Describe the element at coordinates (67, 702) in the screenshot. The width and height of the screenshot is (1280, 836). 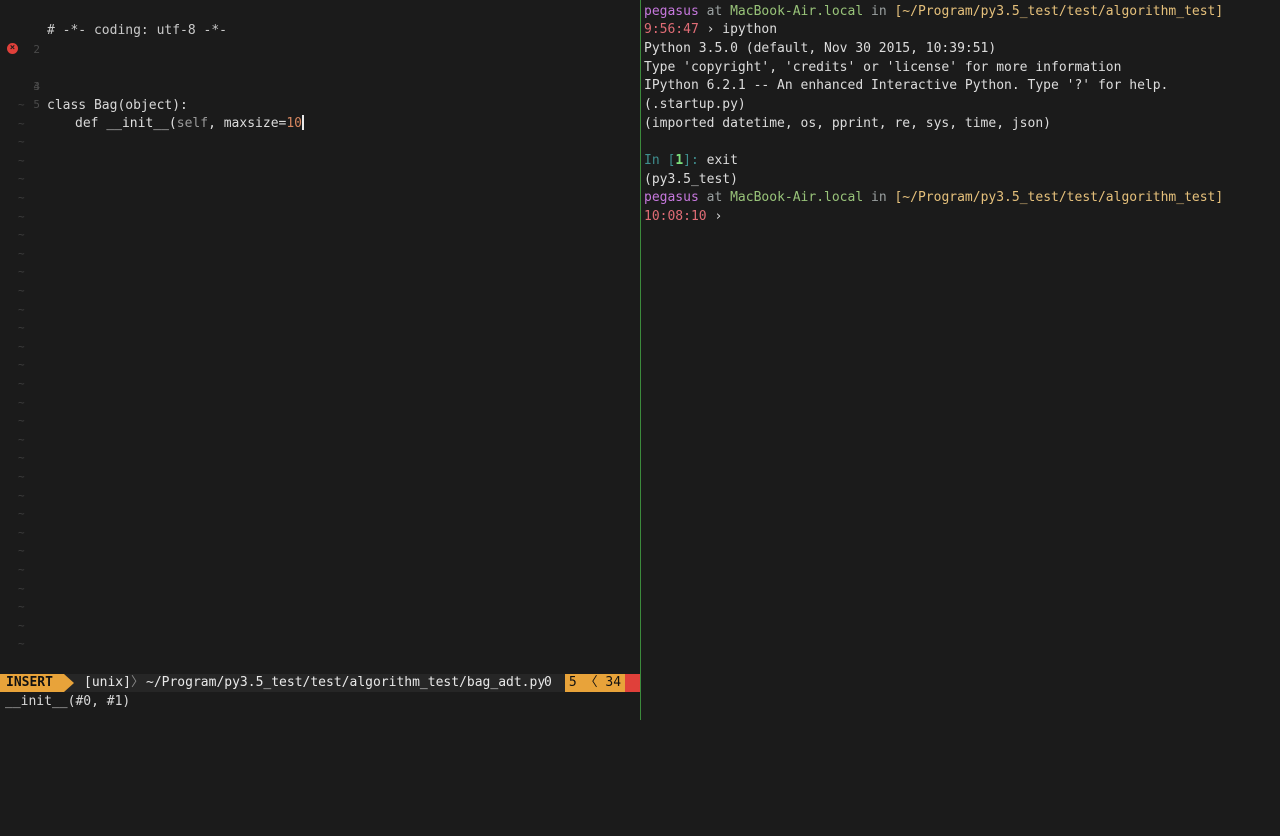
I see `command-line: __init__(#0, #1)` at that location.